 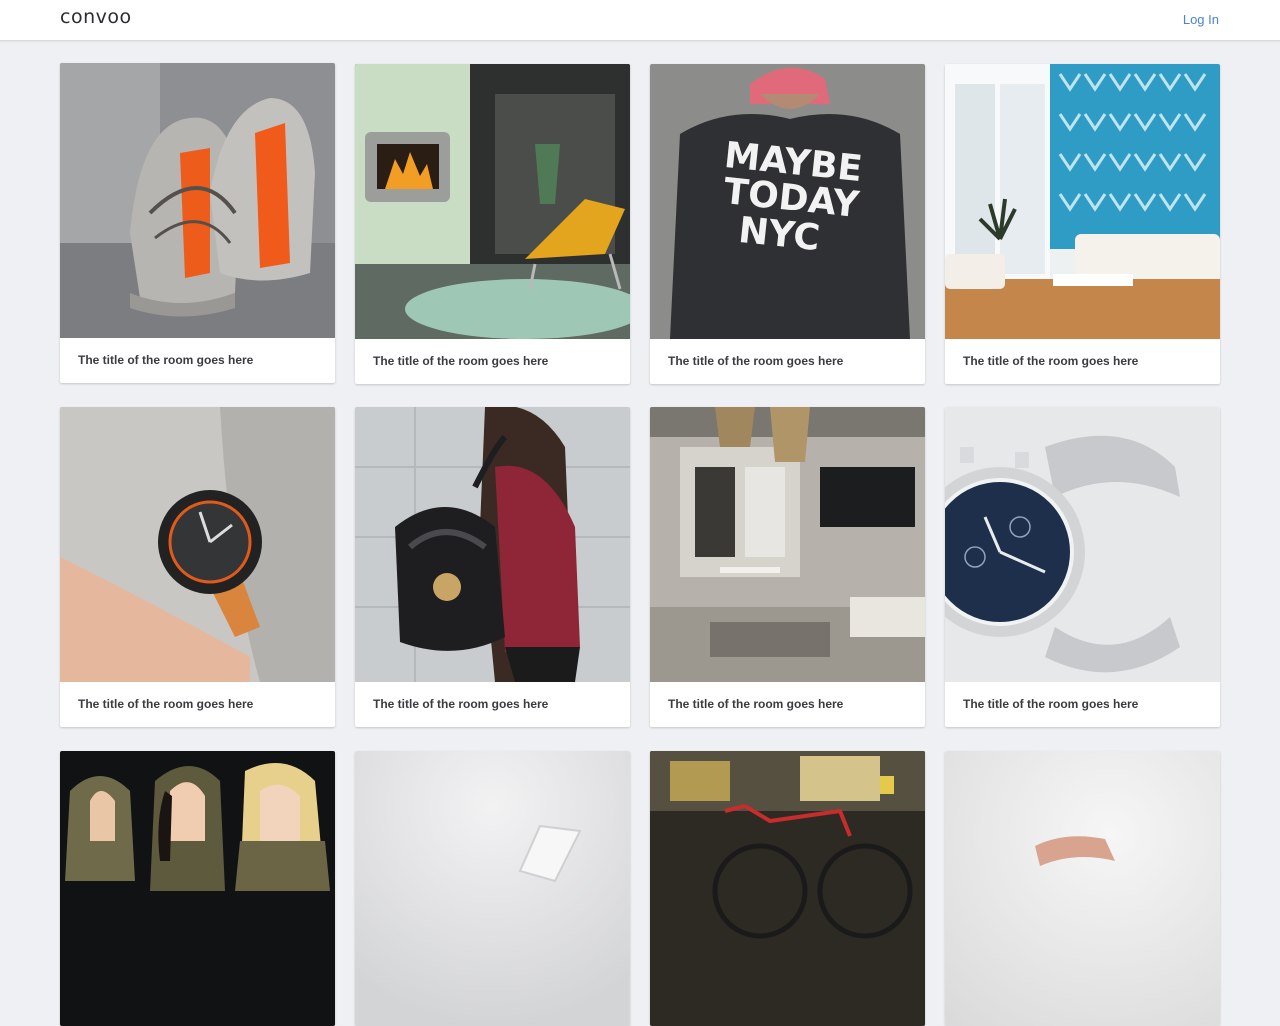 What do you see at coordinates (640, 20) in the screenshot?
I see `top-navigation-bar: convoo Log In` at bounding box center [640, 20].